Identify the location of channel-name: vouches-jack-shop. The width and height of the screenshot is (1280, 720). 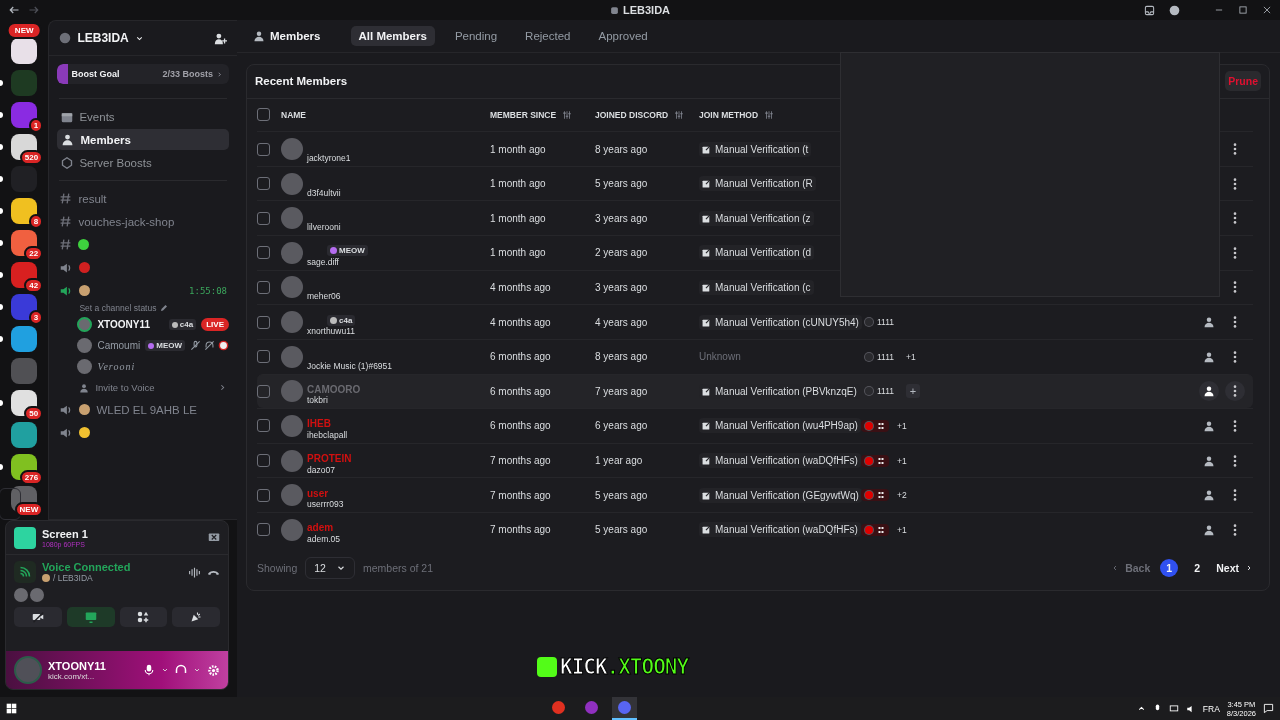
(126, 221).